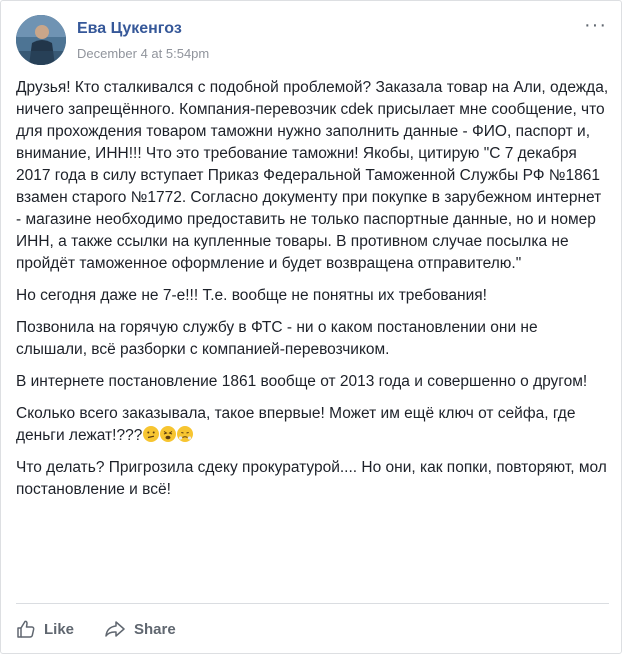 The height and width of the screenshot is (656, 624). Describe the element at coordinates (151, 434) in the screenshot. I see `confused-face-icon` at that location.